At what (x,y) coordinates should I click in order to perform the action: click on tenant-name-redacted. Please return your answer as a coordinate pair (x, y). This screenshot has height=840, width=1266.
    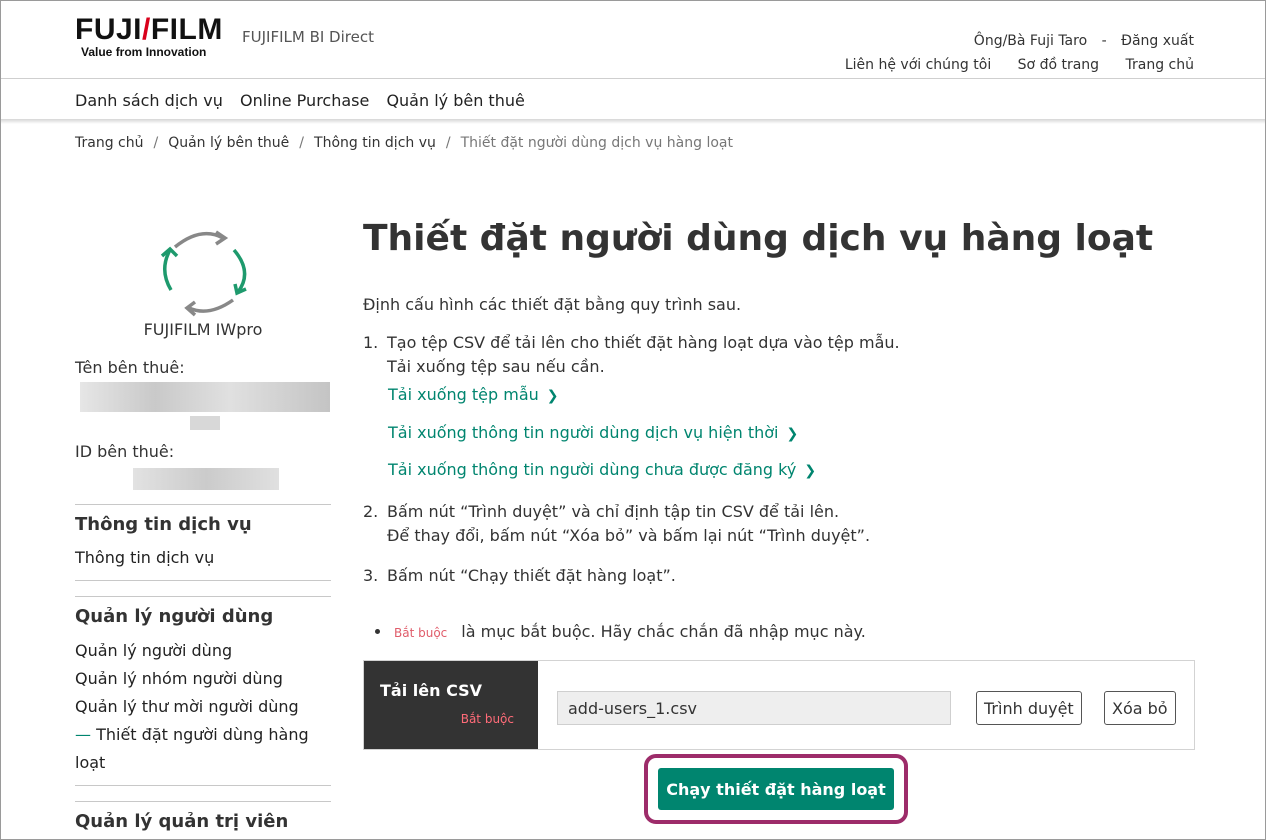
    Looking at the image, I should click on (205, 397).